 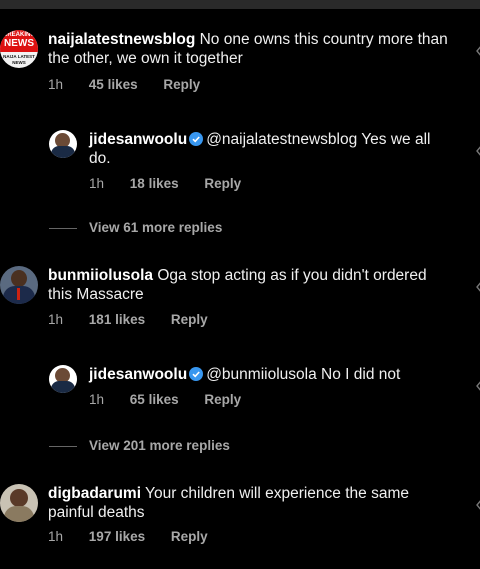 I want to click on comment-text: jidesanwoolu @bunmiiolusola No I did not, so click(x=264, y=374).